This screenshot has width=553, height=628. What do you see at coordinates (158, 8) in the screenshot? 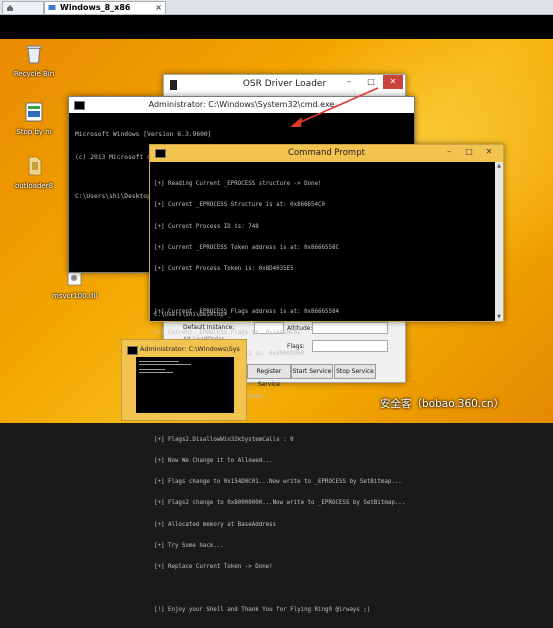
I see `tab-close-icon: ×` at bounding box center [158, 8].